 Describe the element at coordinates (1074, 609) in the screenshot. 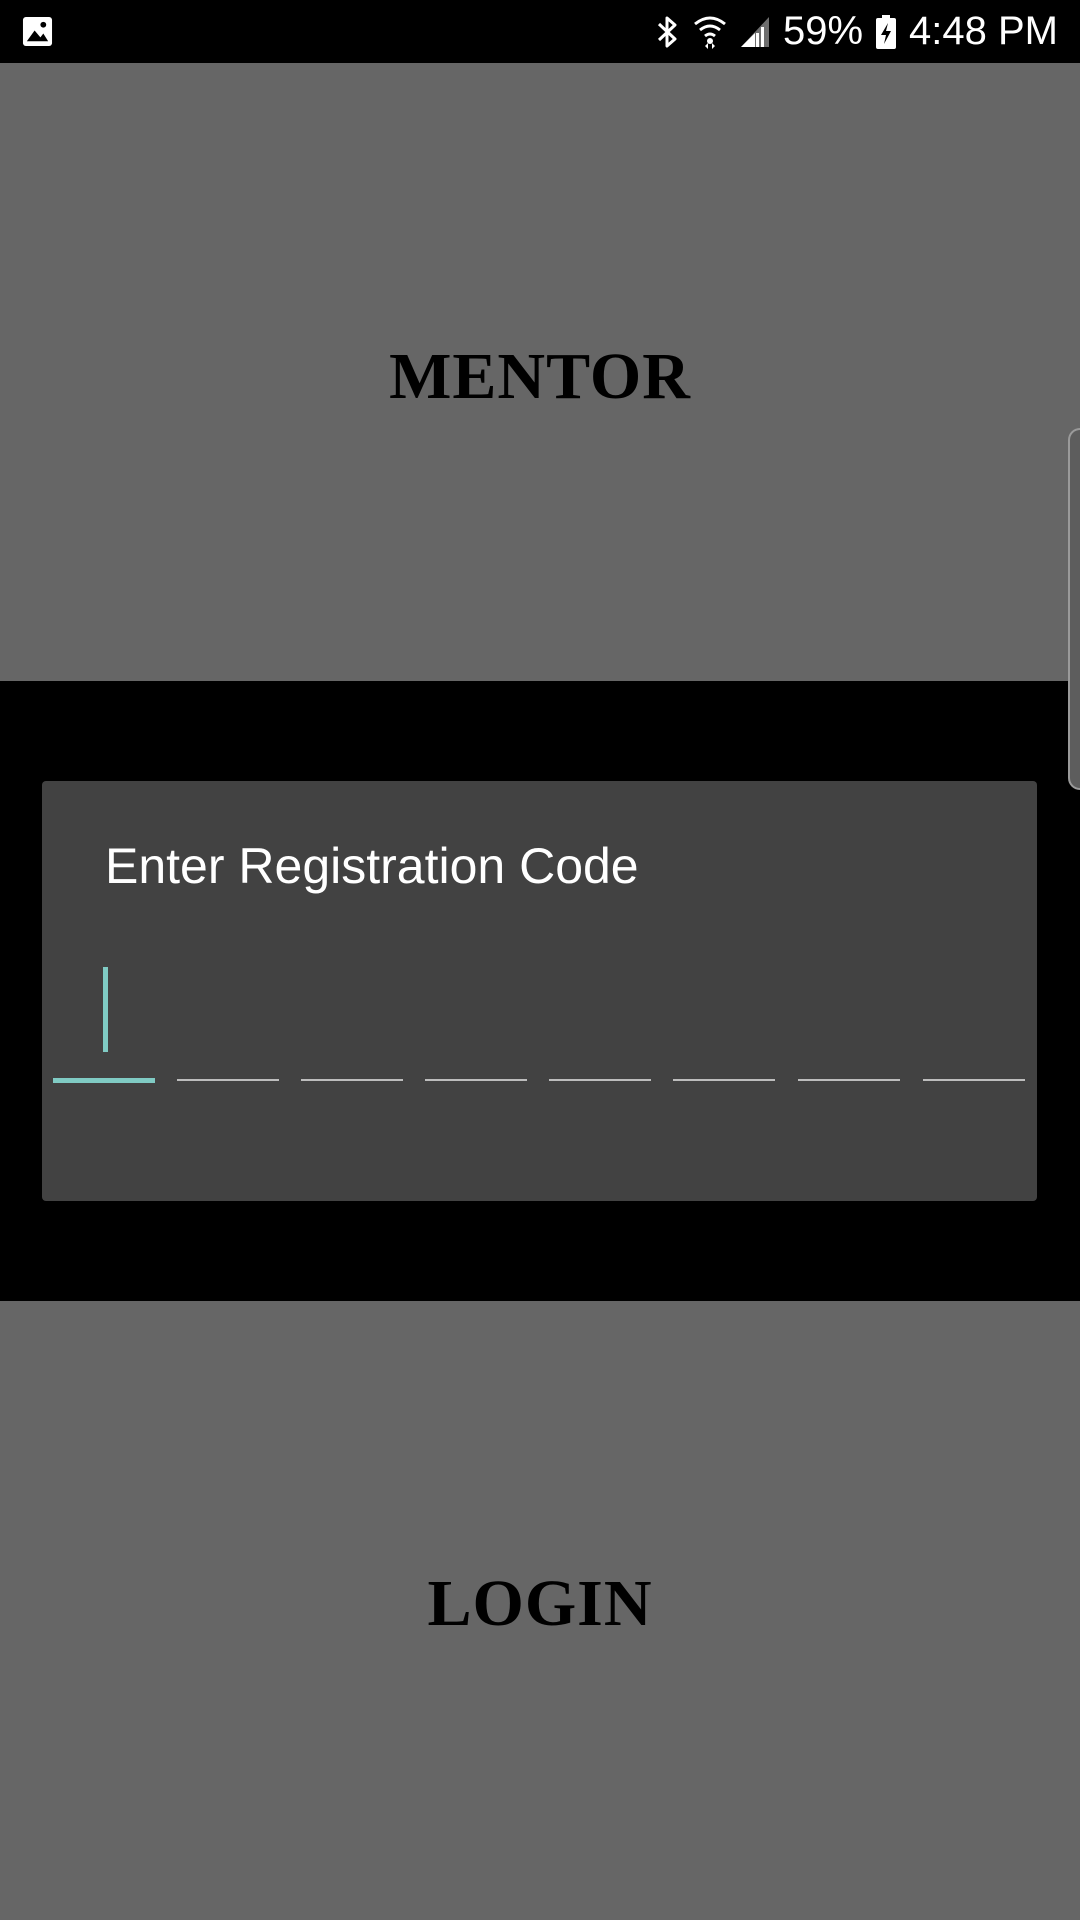

I see `edge-panel-handle` at that location.